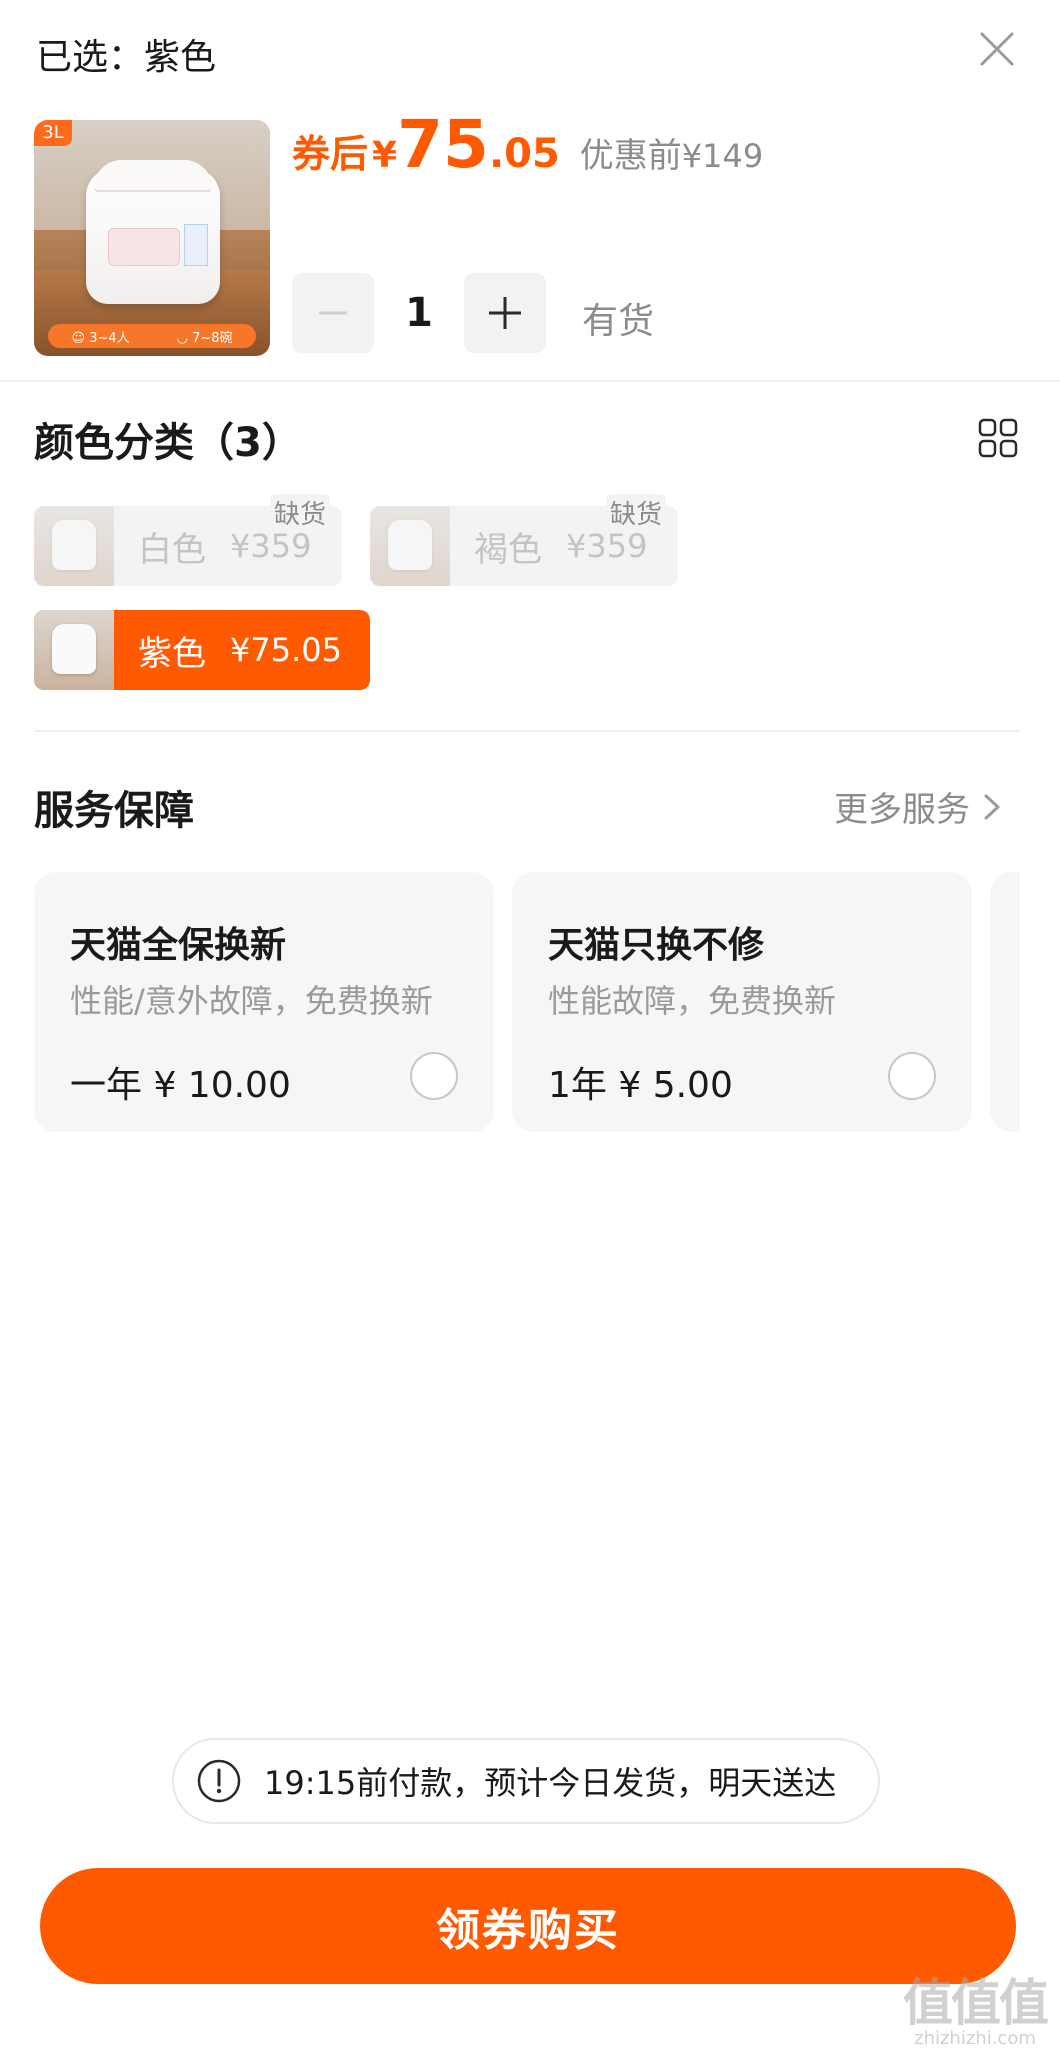  Describe the element at coordinates (443, 144) in the screenshot. I see `price-integer: 75` at that location.